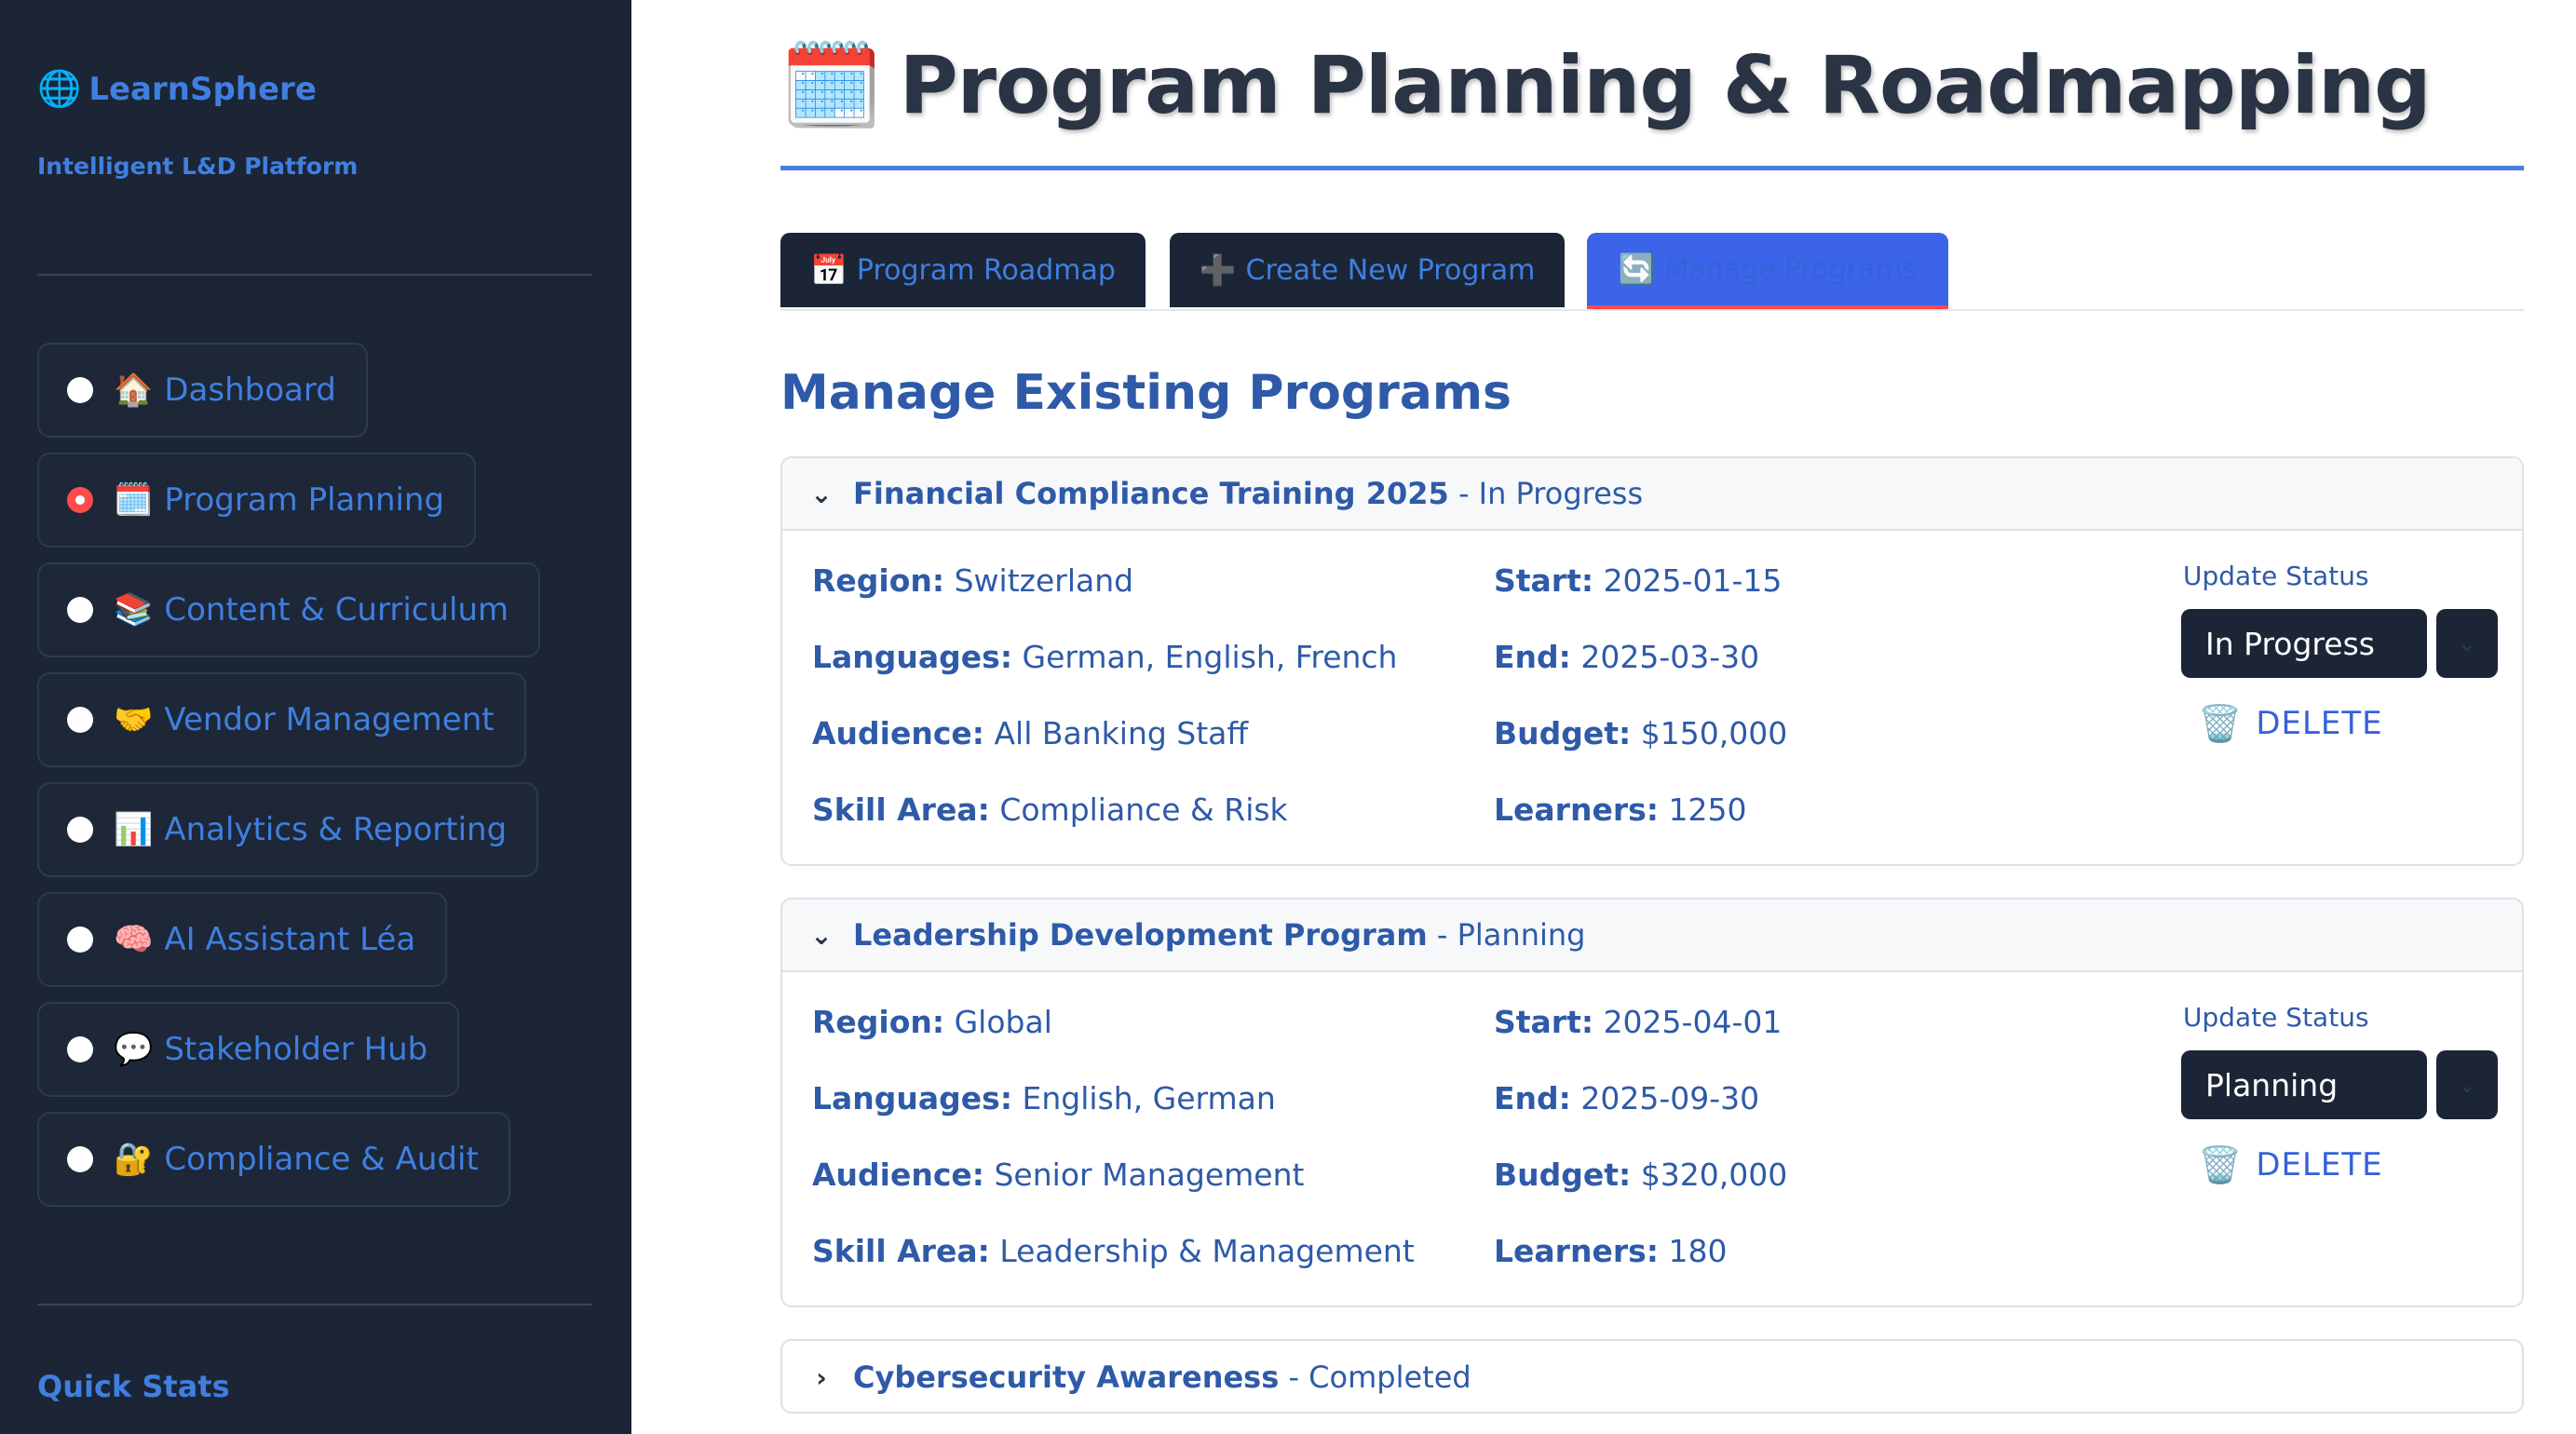 This screenshot has width=2576, height=1434. Describe the element at coordinates (1638, 580) in the screenshot. I see `field-start: Start: 2025-01-15` at that location.